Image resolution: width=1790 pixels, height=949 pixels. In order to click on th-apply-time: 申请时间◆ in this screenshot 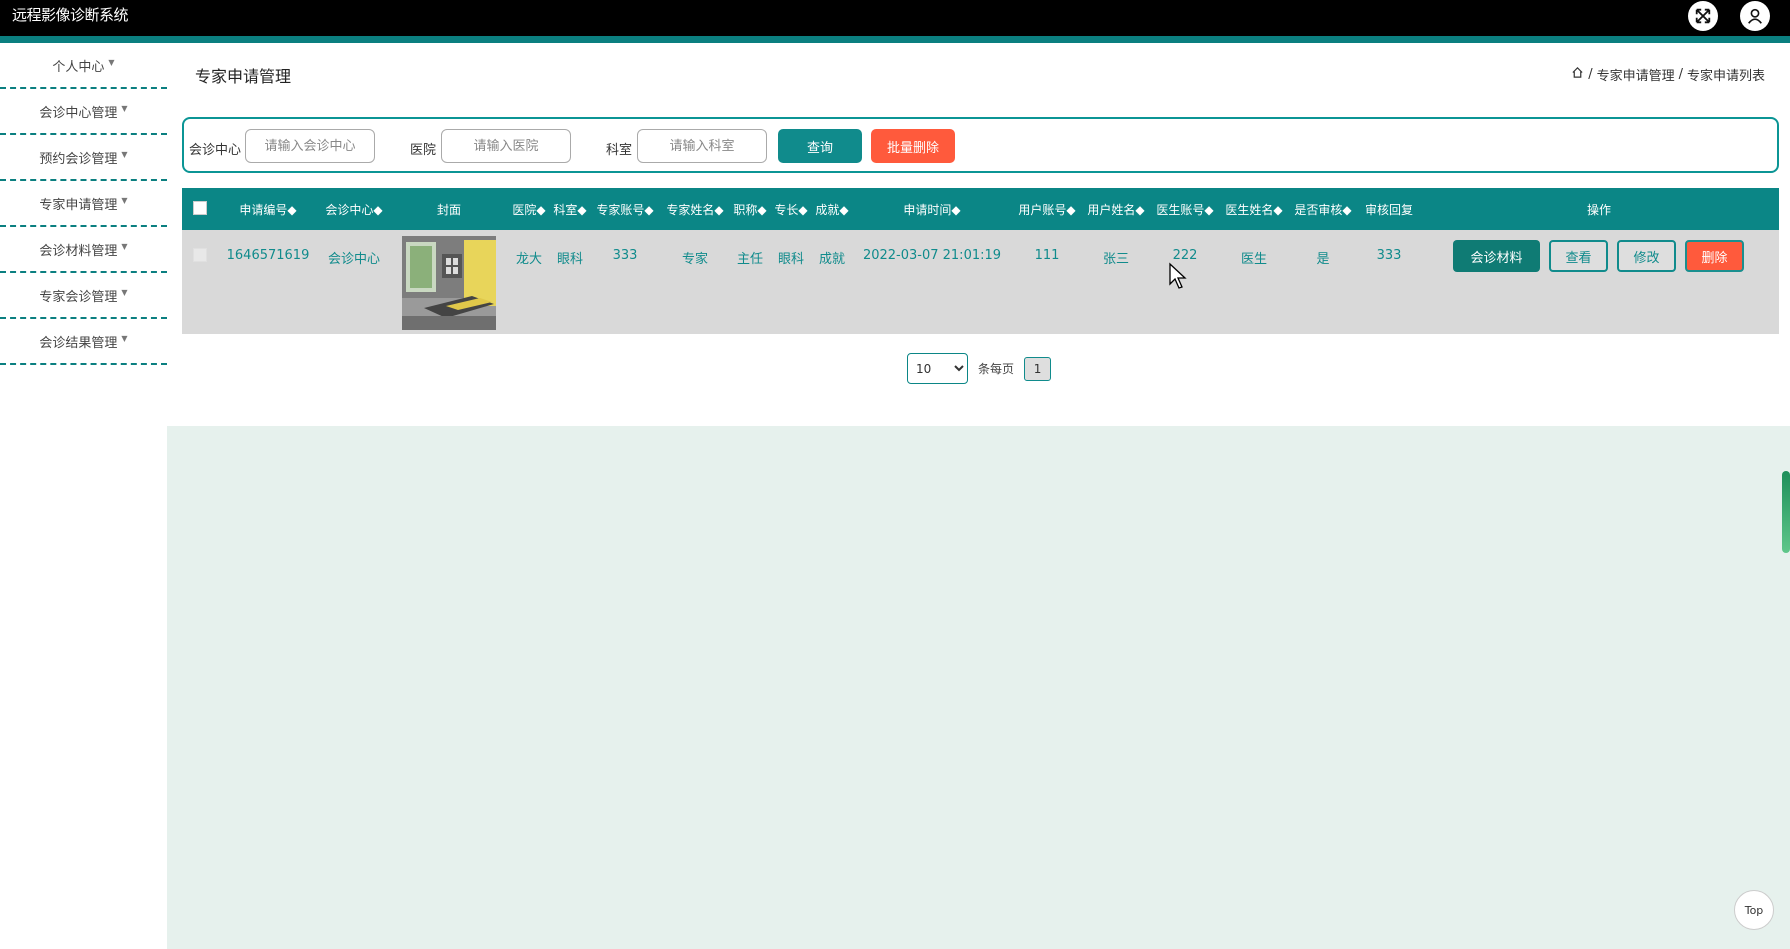, I will do `click(931, 209)`.